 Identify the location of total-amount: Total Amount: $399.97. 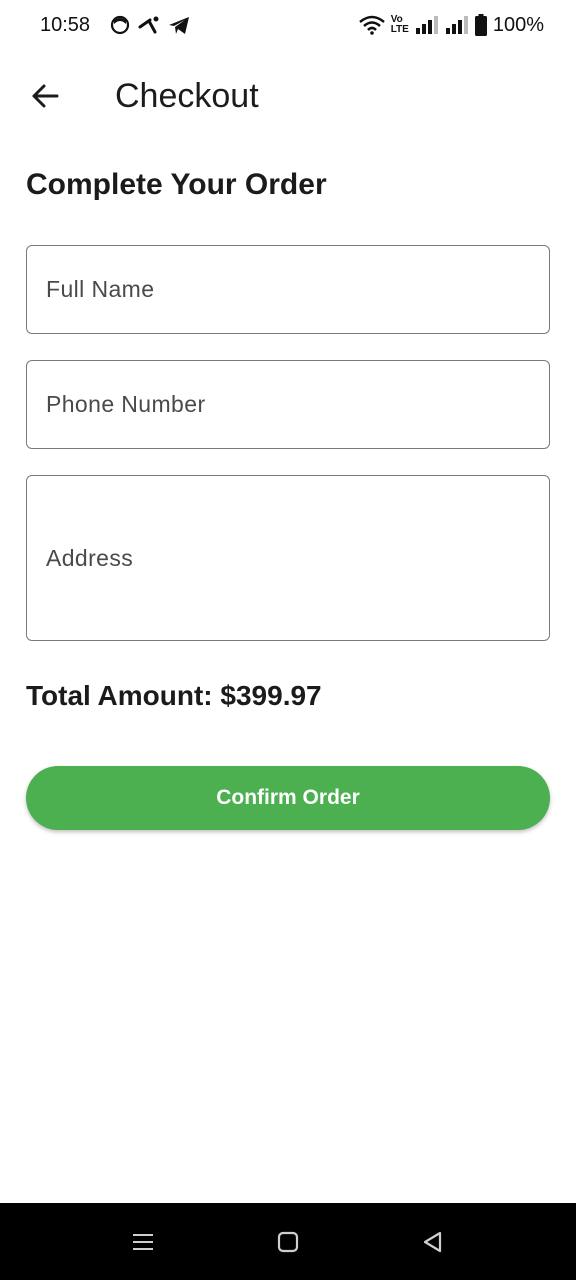
(174, 695).